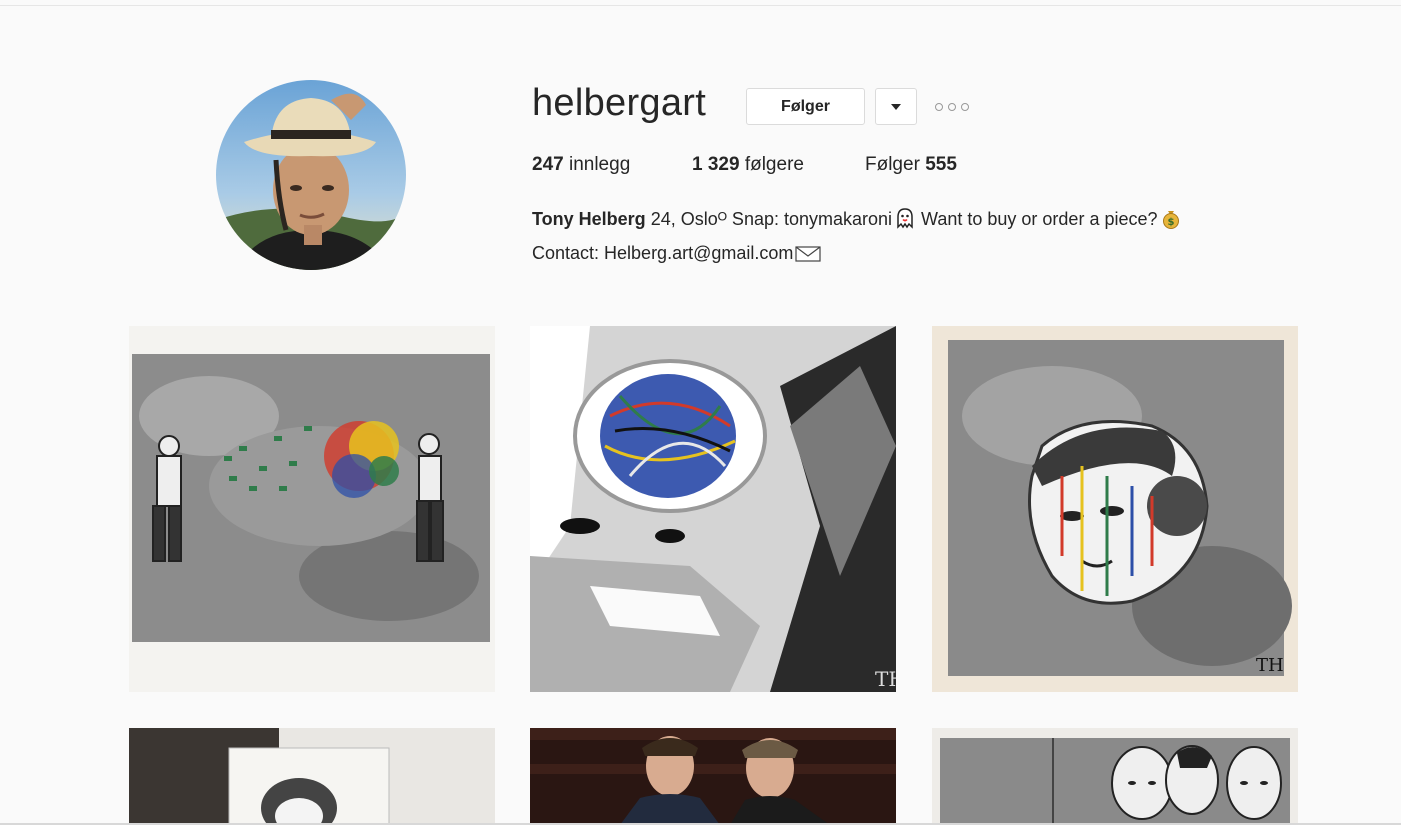 This screenshot has width=1401, height=825. What do you see at coordinates (932, 255) in the screenshot?
I see `bio-line-2: Contact: Helberg.art@gmail.com` at bounding box center [932, 255].